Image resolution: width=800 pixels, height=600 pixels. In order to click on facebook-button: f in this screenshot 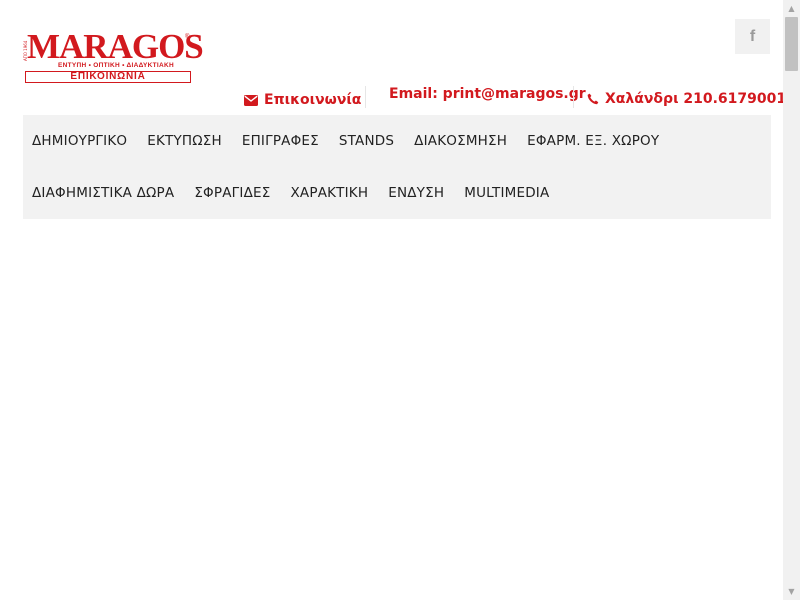, I will do `click(752, 36)`.